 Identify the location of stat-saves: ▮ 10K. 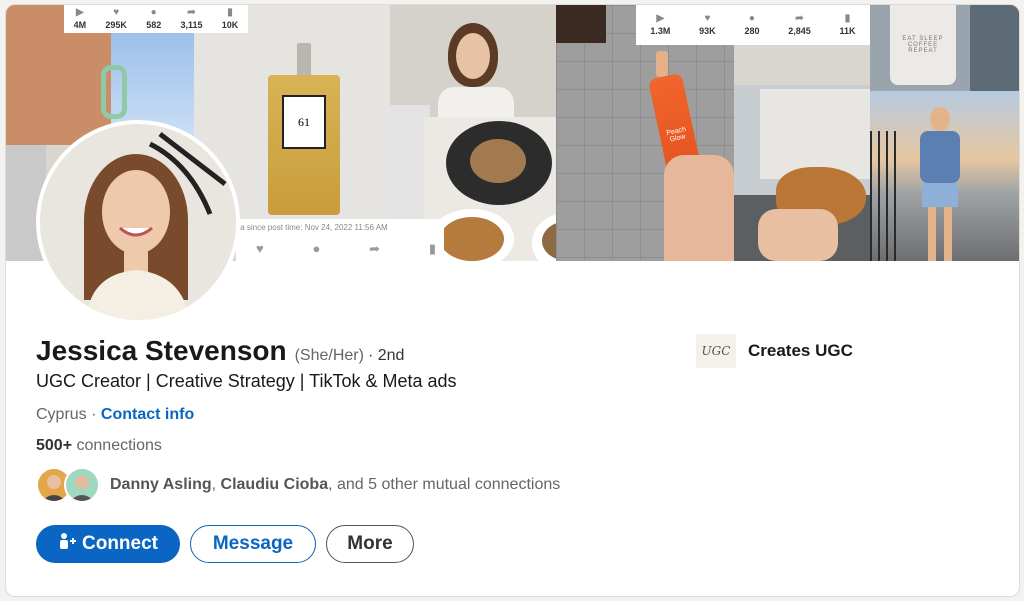
(230, 19).